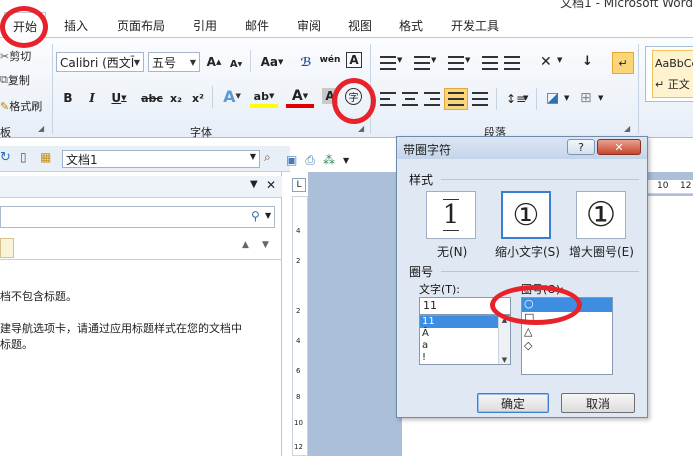 This screenshot has width=693, height=456. I want to click on tab-format: 格式, so click(411, 25).